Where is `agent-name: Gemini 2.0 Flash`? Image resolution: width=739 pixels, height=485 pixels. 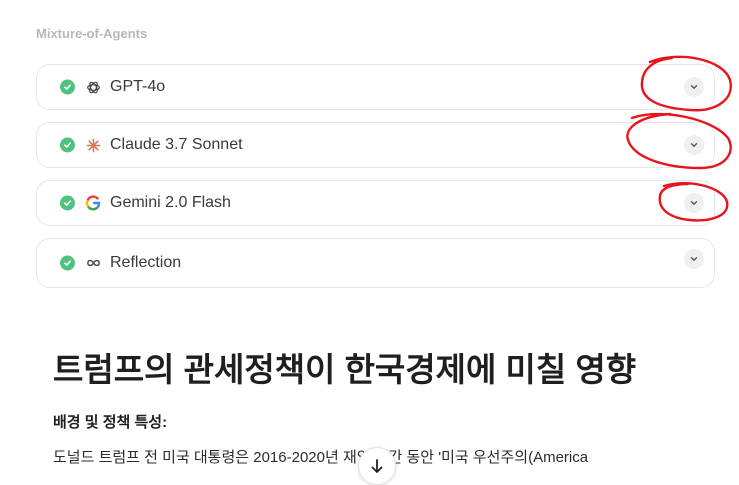 agent-name: Gemini 2.0 Flash is located at coordinates (170, 202).